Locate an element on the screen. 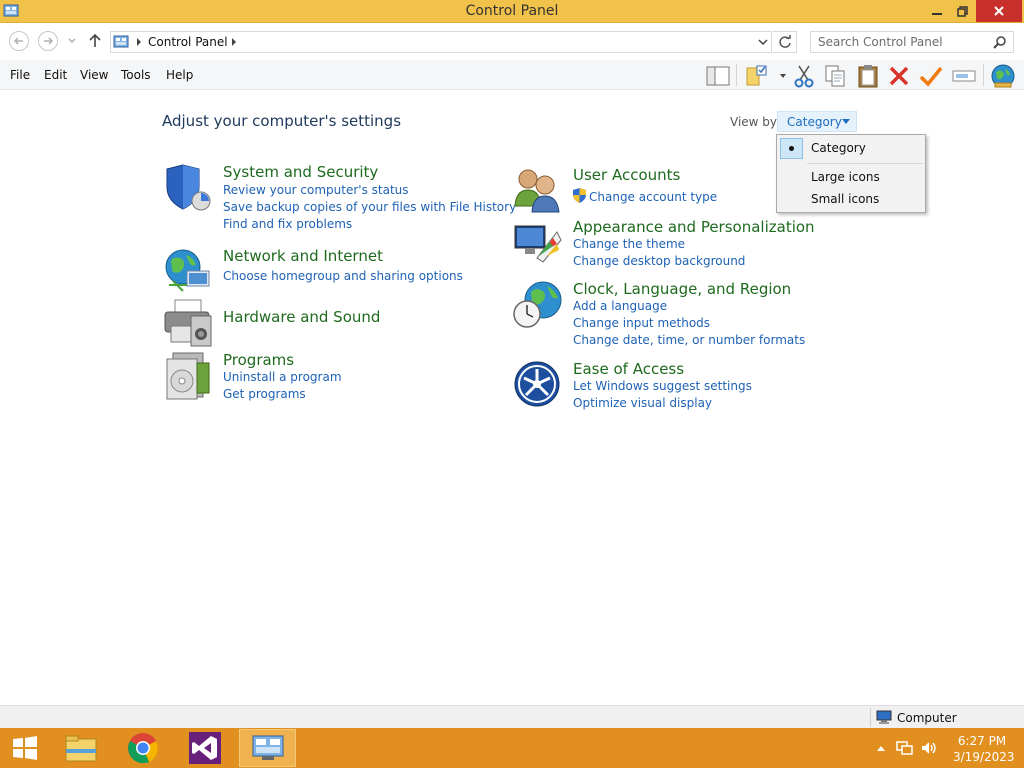 The width and height of the screenshot is (1024, 768). menu-option-category: Category is located at coordinates (838, 148).